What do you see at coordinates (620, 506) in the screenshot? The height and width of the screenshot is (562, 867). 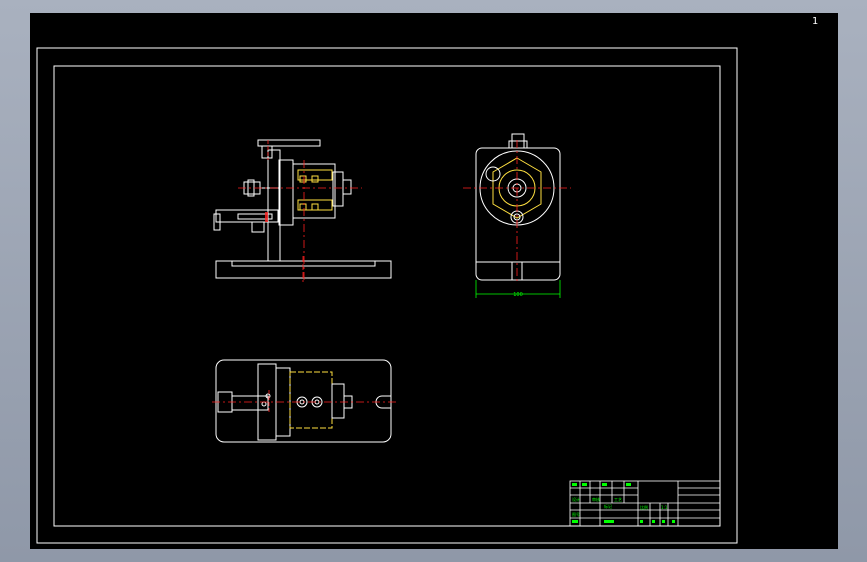 I see `title-block-text: 设计 审核 工艺 比例 1:1 图号 标记` at bounding box center [620, 506].